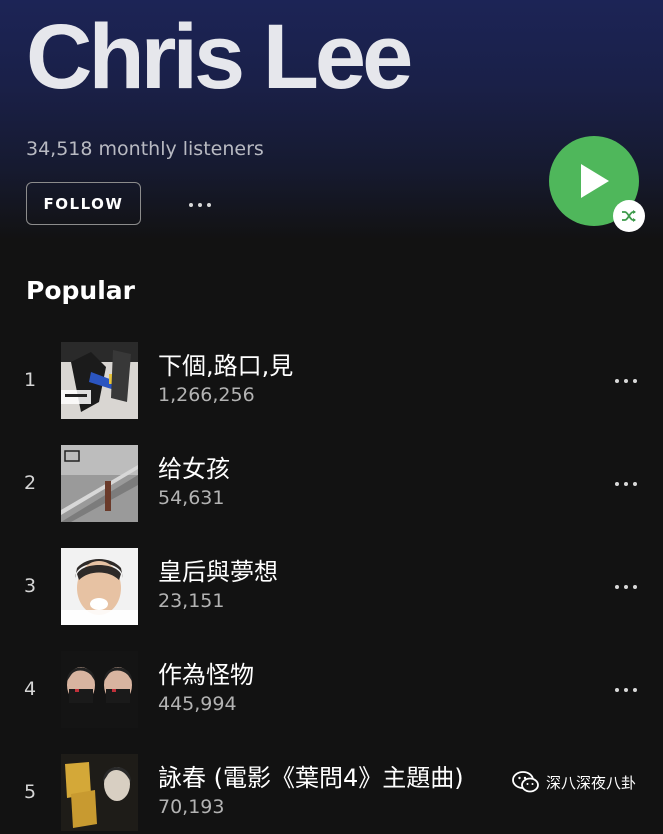 The image size is (663, 834). Describe the element at coordinates (331, 485) in the screenshot. I see `track-row: 2 给女孩 54,631` at that location.